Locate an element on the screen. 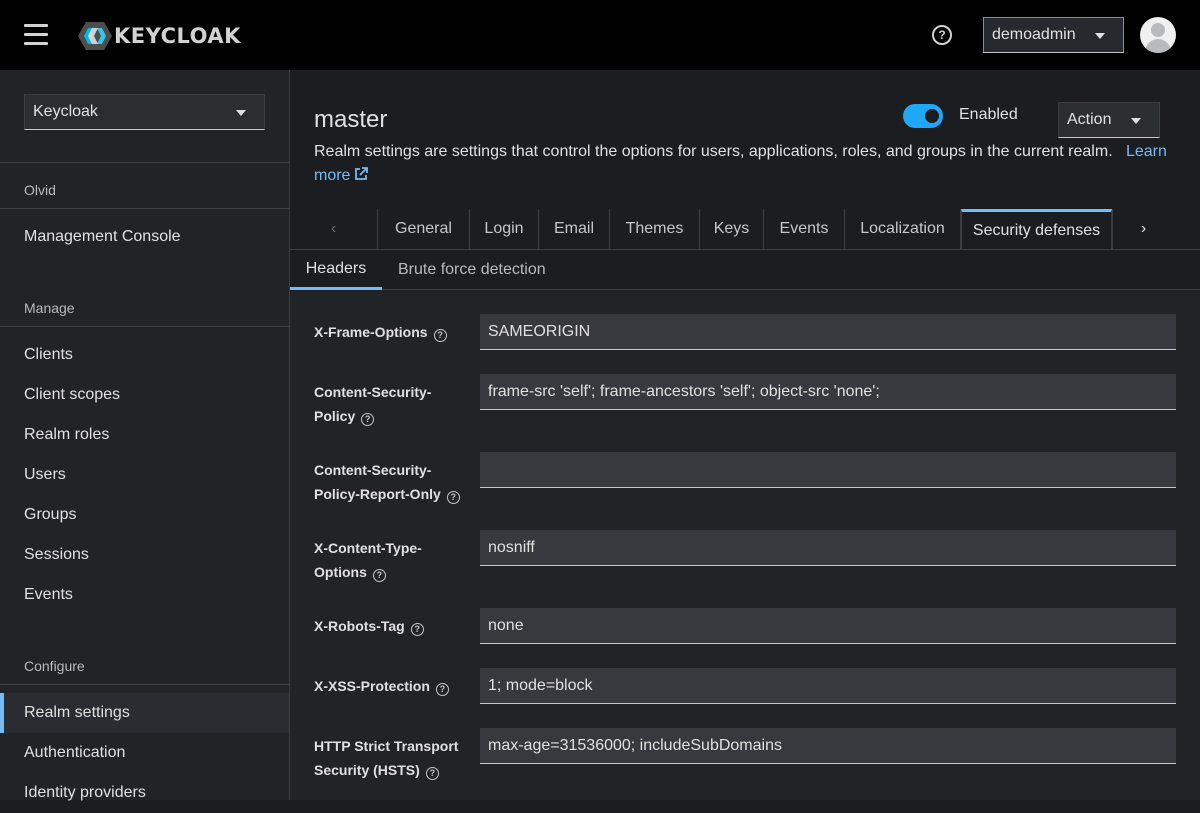  label-text: X-XSS-Protection is located at coordinates (372, 686).